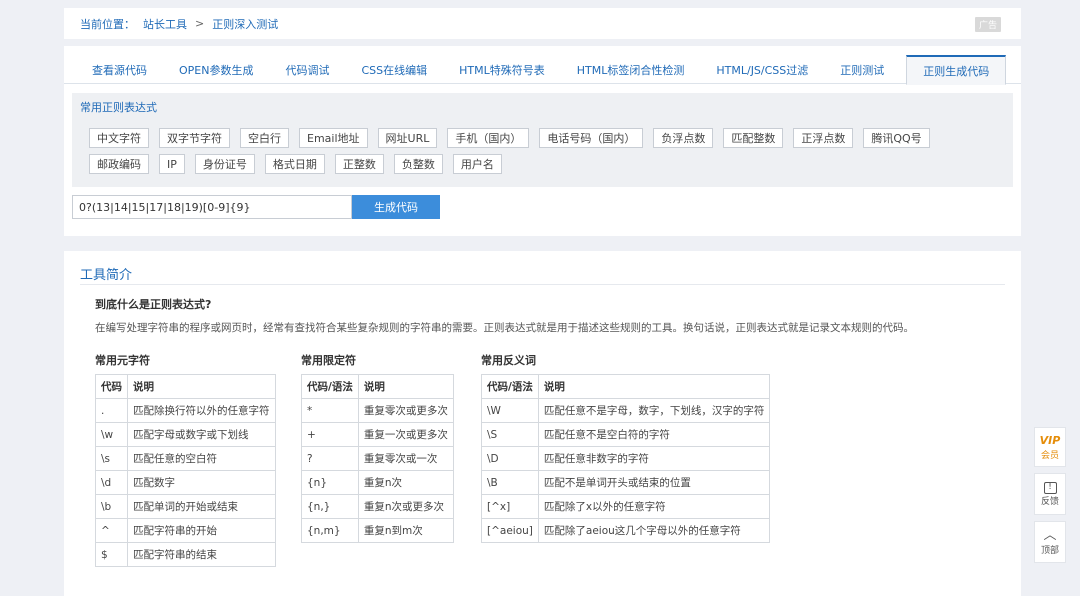  What do you see at coordinates (172, 164) in the screenshot?
I see `regex-chip: IP` at bounding box center [172, 164].